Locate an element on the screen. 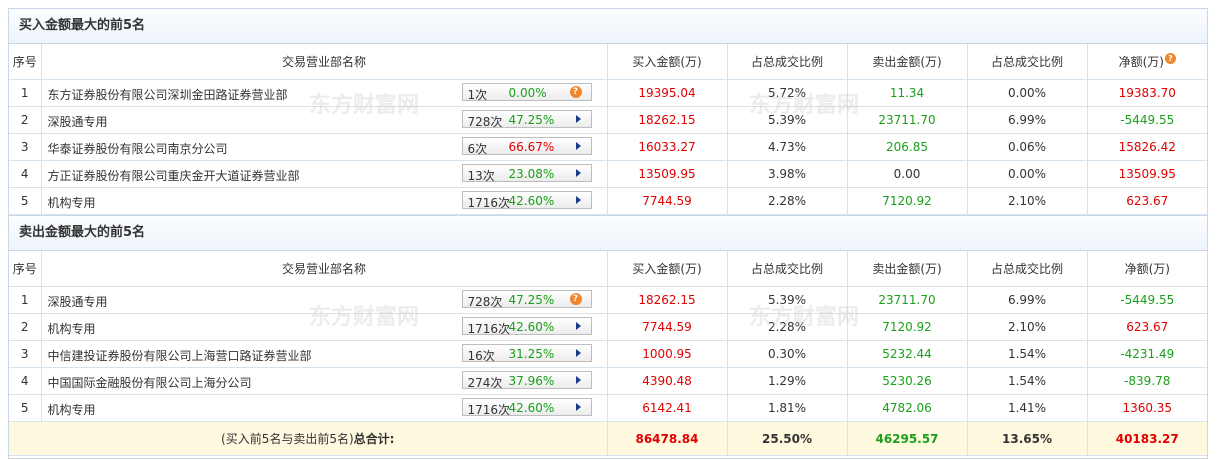  count-label: 728次 is located at coordinates (485, 122).